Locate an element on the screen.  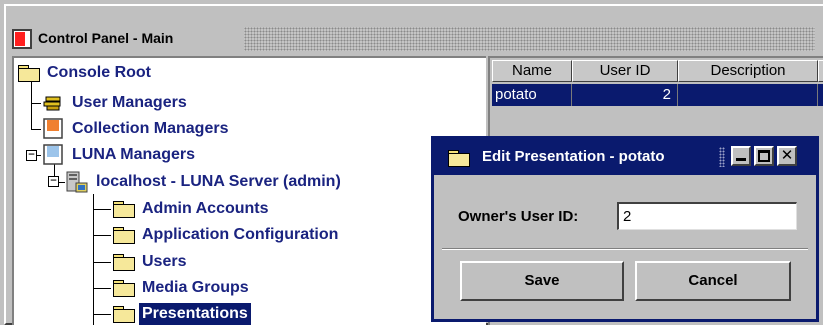
owner-user-id-label: Owner's User ID: is located at coordinates (518, 216).